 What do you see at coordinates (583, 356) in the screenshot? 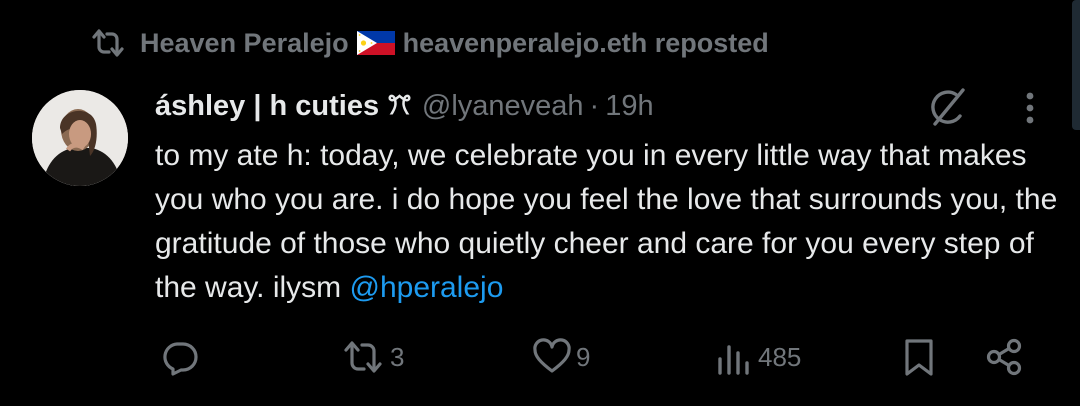
I see `like-count: 9` at bounding box center [583, 356].